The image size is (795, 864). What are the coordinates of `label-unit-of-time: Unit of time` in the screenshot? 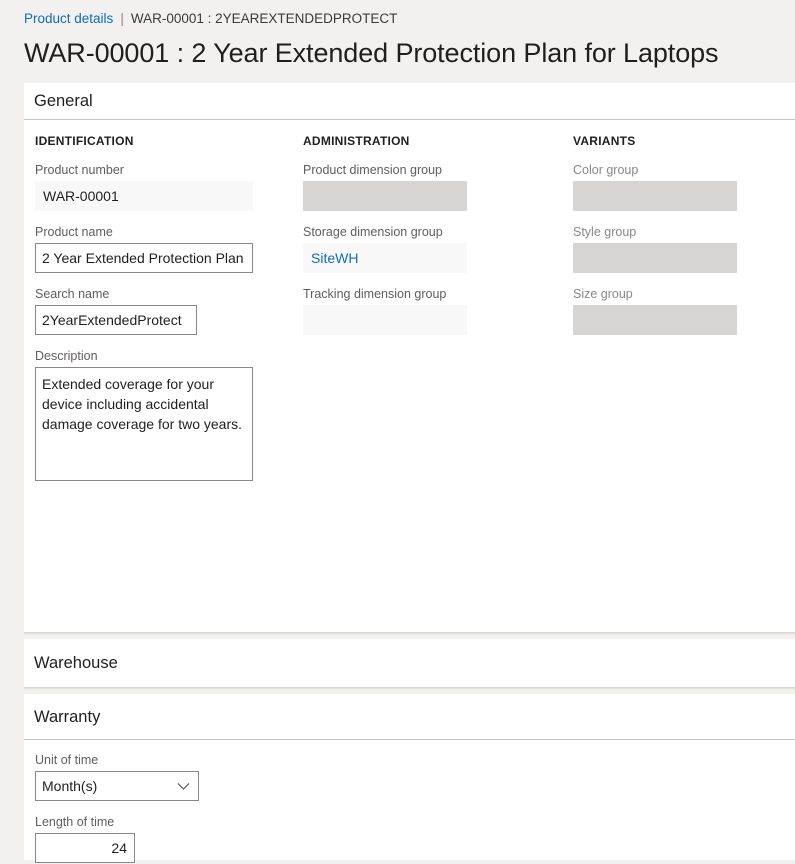 It's located at (67, 760).